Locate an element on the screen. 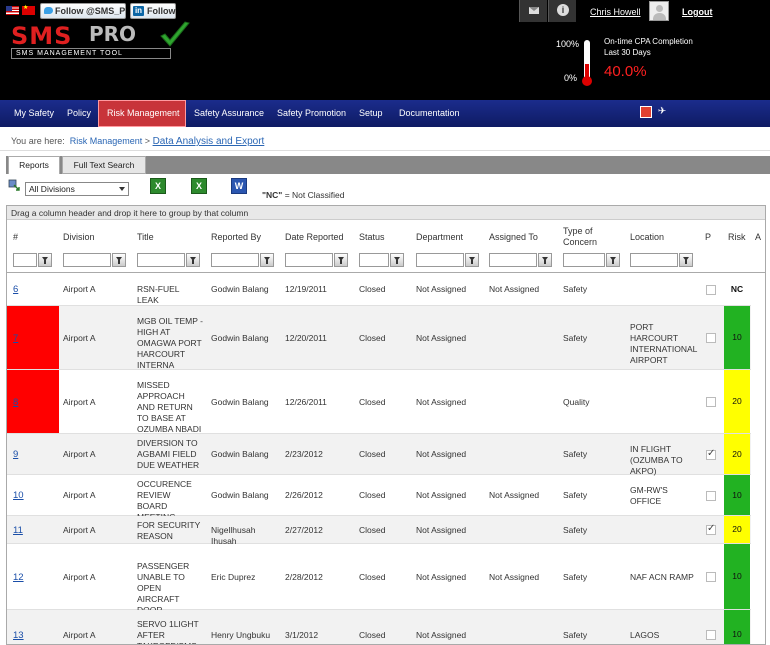 The image size is (770, 645). nav-setup: Setup is located at coordinates (371, 113).